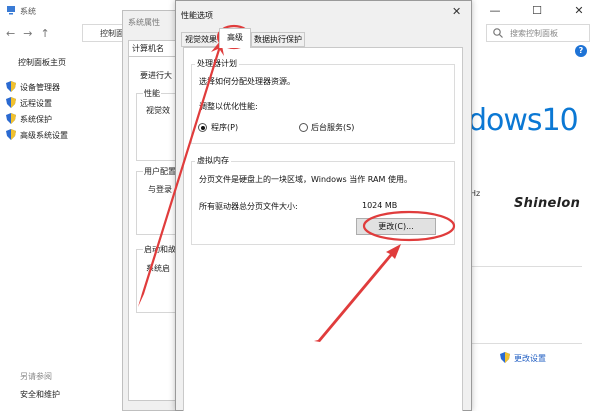  Describe the element at coordinates (278, 39) in the screenshot. I see `tab-data-execution-prevention: 数据执行保护` at that location.